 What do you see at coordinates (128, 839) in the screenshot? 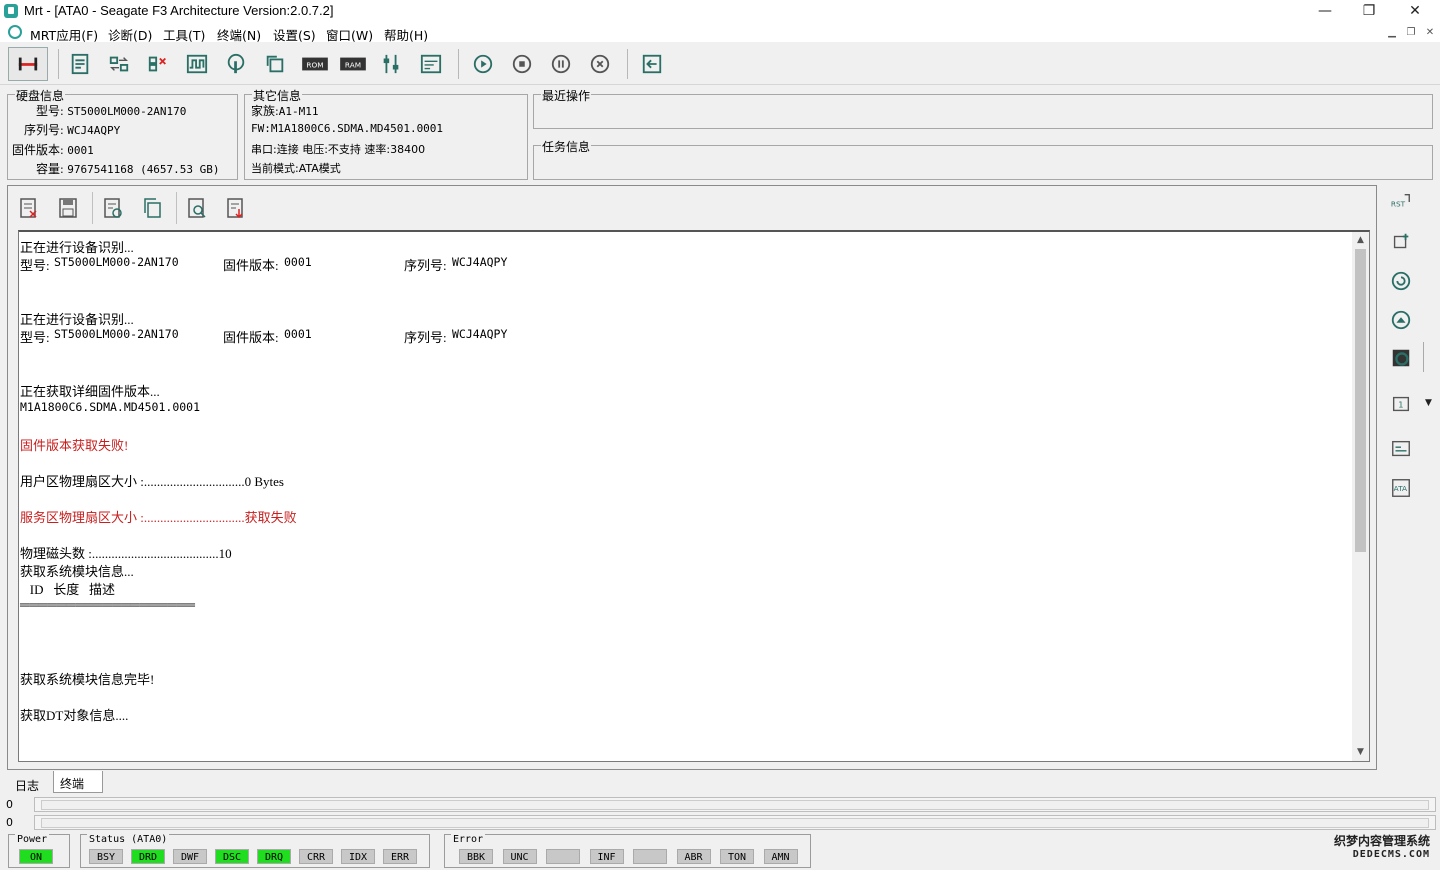
I see `status-title: Status (ATA0)` at bounding box center [128, 839].